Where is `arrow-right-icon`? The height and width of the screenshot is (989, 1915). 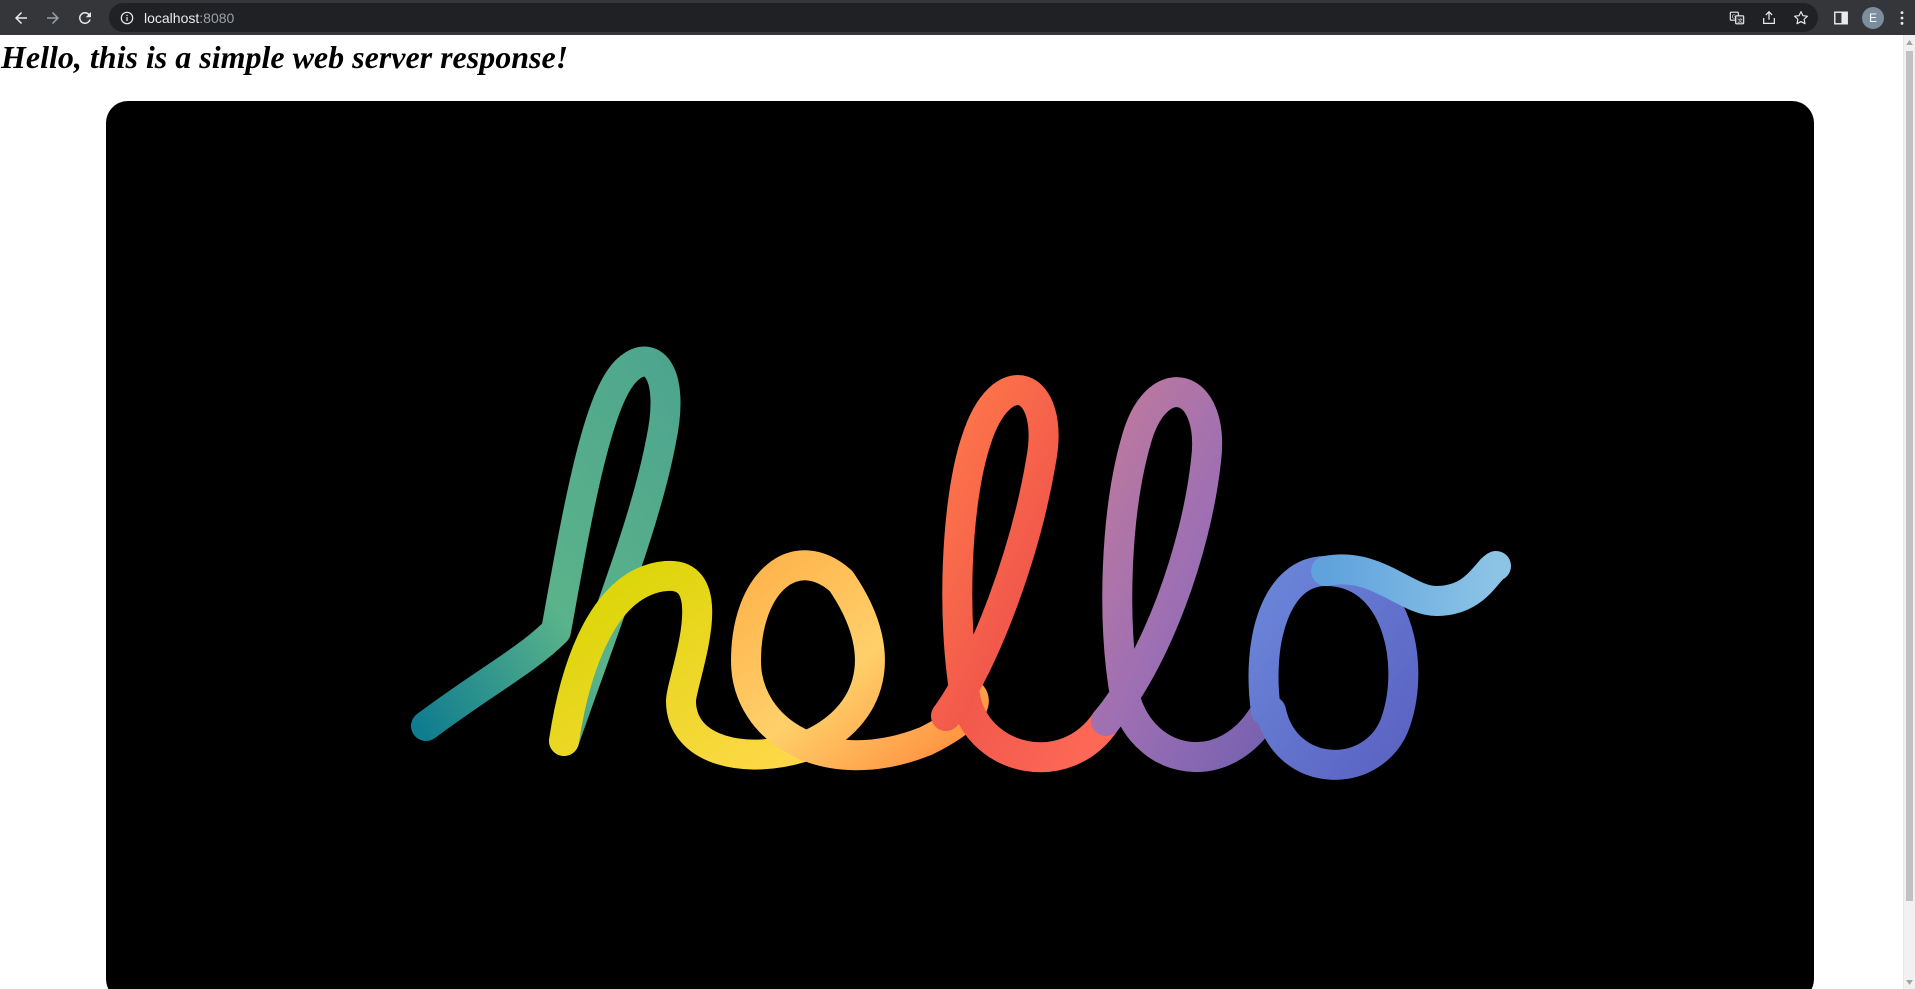 arrow-right-icon is located at coordinates (53, 17).